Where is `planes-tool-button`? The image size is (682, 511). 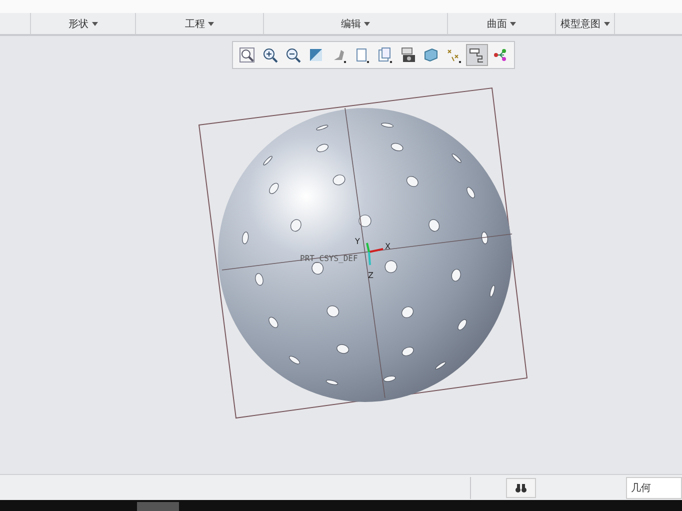 planes-tool-button is located at coordinates (477, 55).